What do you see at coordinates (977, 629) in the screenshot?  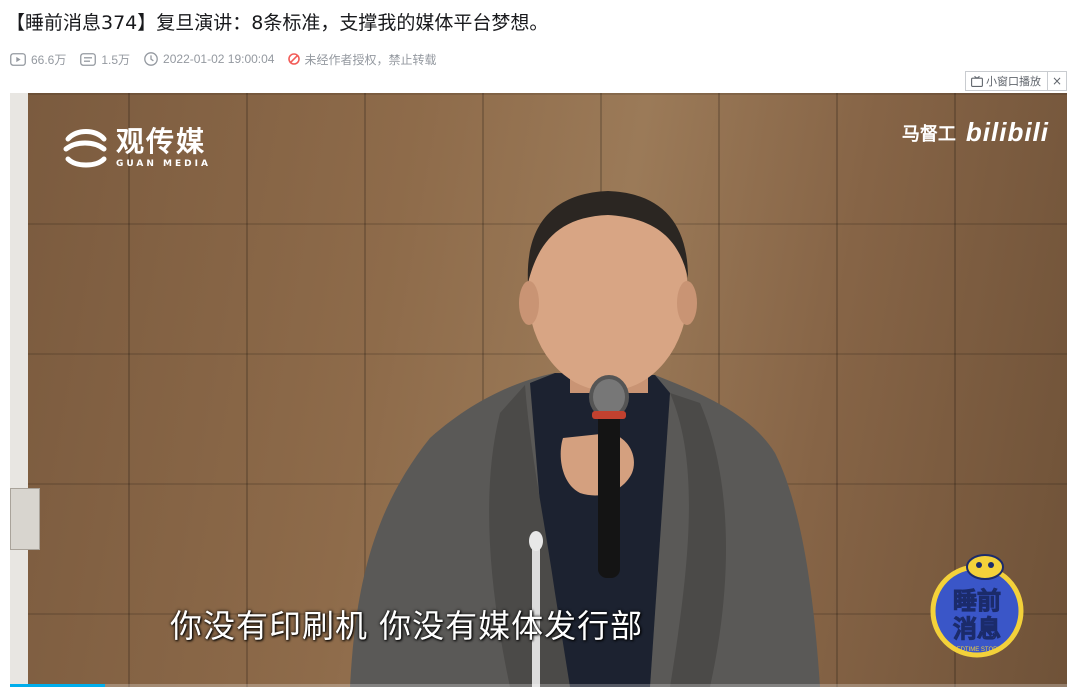 I see `badge-line2: 消息` at bounding box center [977, 629].